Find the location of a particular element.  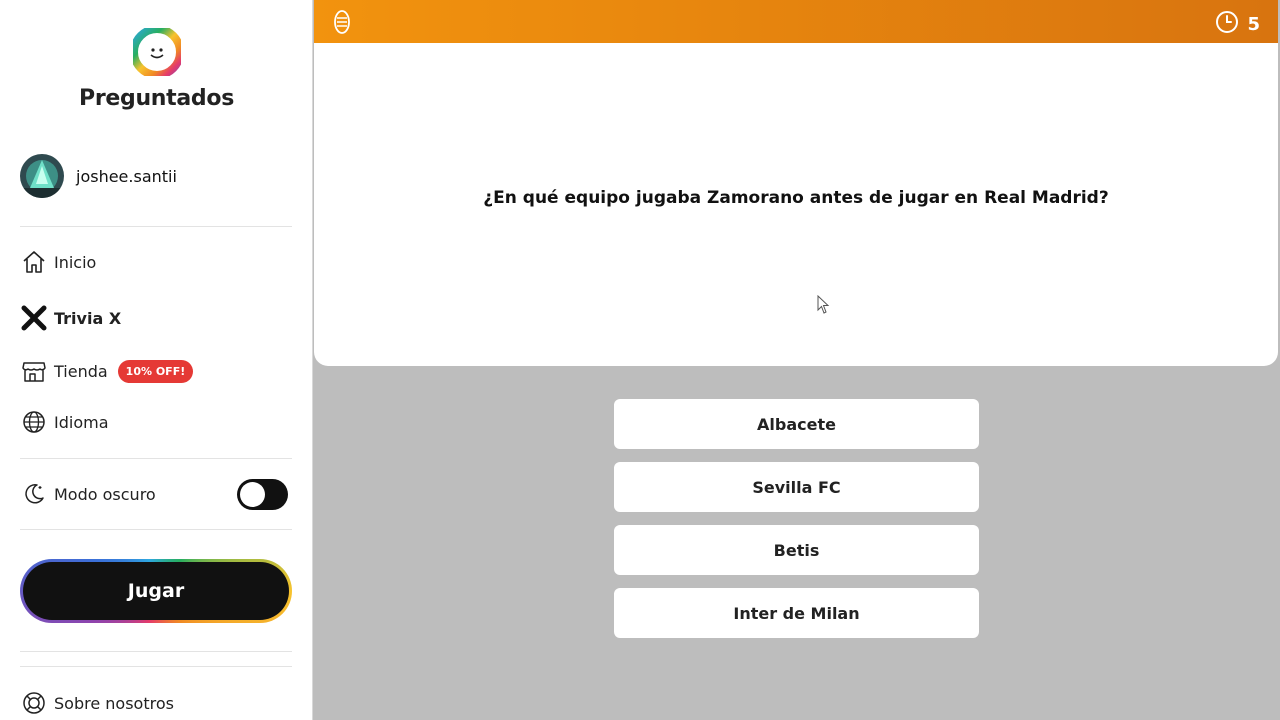

username: joshee.santii is located at coordinates (126, 176).